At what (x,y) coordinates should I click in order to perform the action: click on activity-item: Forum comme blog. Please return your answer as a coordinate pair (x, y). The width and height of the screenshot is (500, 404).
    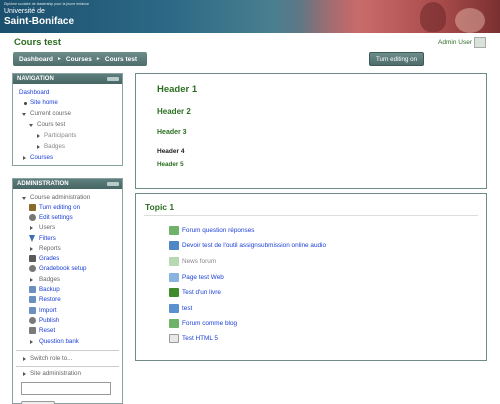
    Looking at the image, I should click on (203, 323).